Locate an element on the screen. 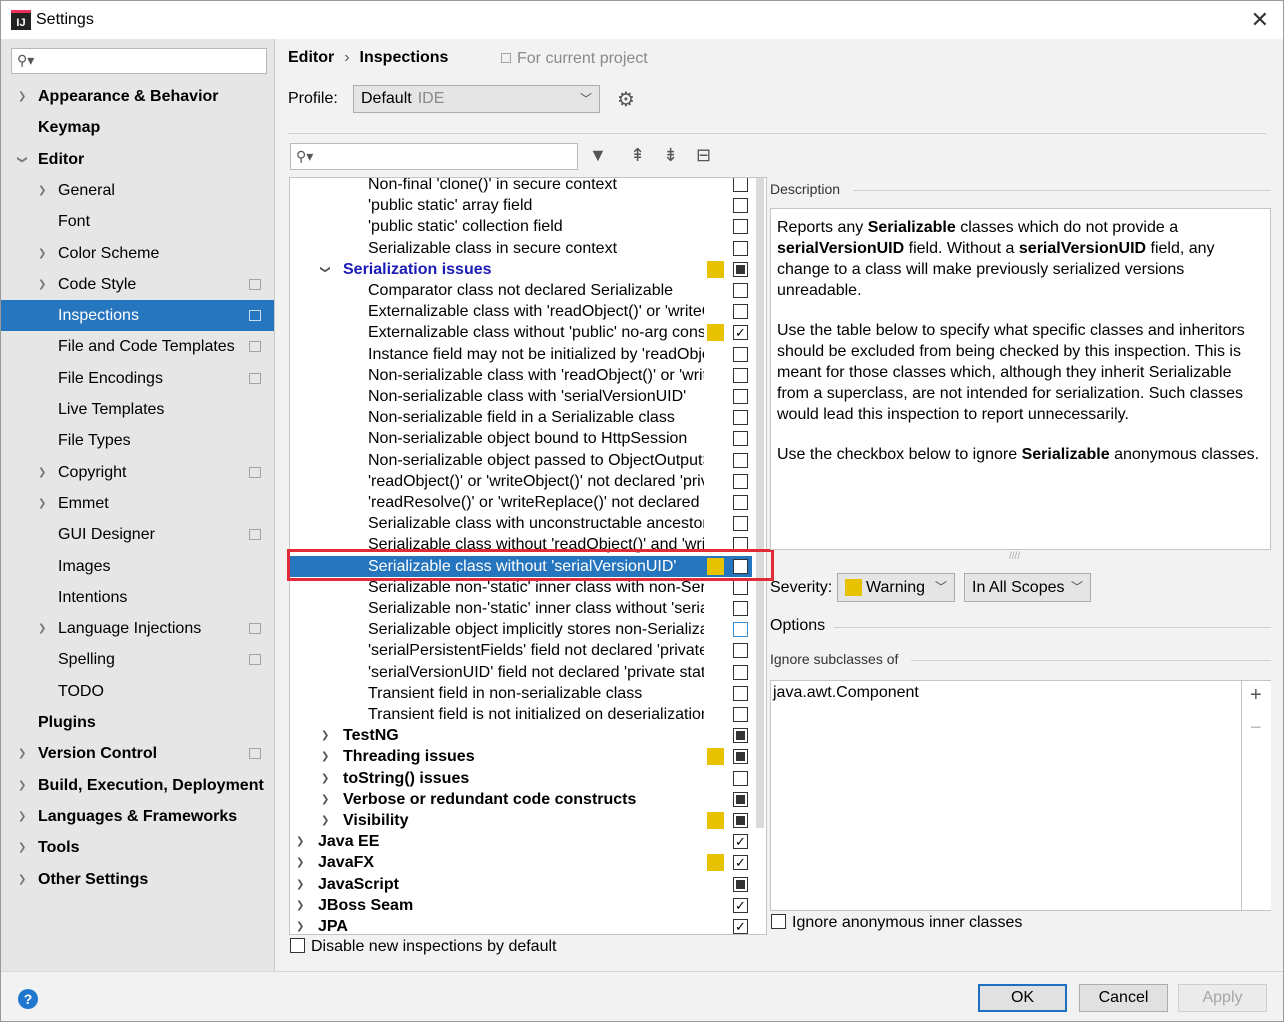  settings-search-input: ⚲▾ is located at coordinates (139, 61).